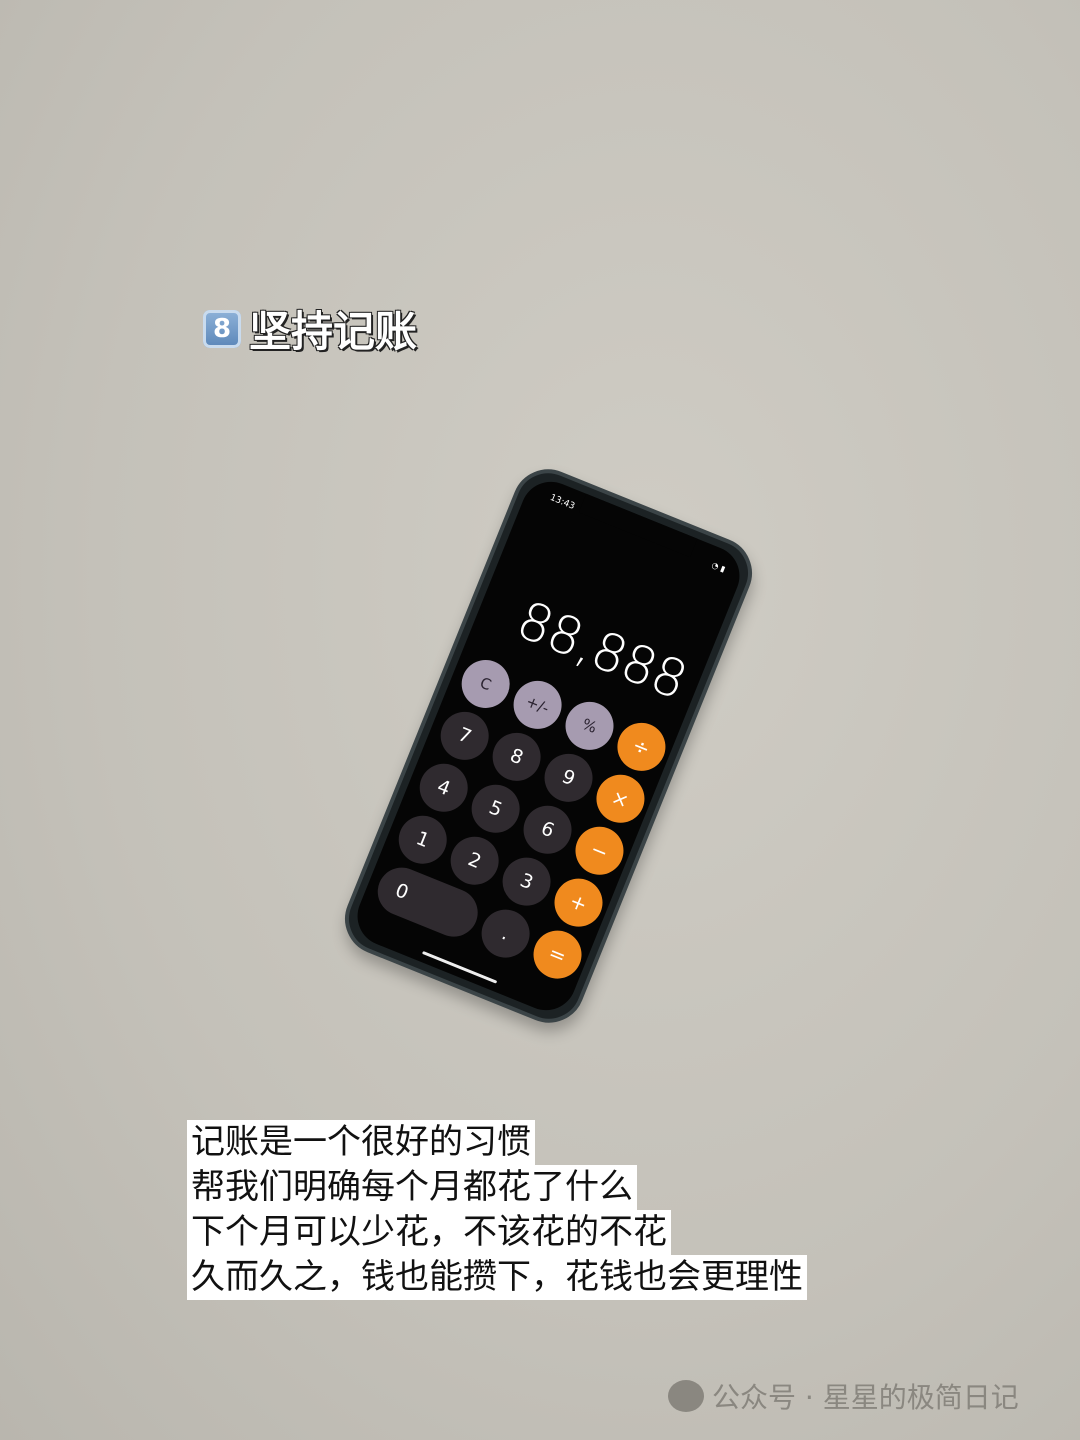 The height and width of the screenshot is (1440, 1080). I want to click on section-title: 8 坚持记账, so click(310, 328).